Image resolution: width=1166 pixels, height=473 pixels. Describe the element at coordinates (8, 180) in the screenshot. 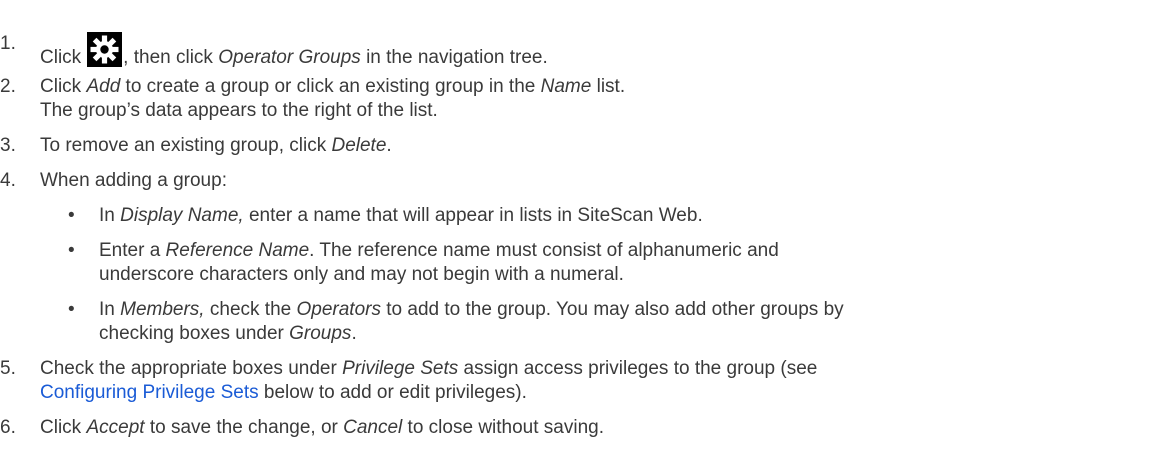

I see `step-number: 4.` at that location.